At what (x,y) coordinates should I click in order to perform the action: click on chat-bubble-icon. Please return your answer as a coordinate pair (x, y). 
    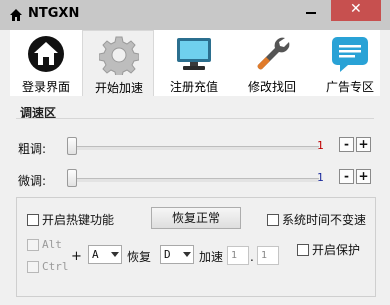
    Looking at the image, I should click on (350, 54).